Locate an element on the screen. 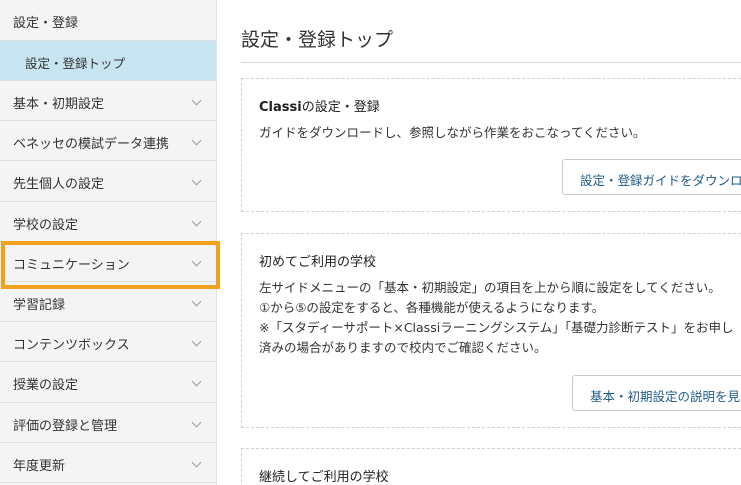  card-description-line: 済みの場合がありますので校内でご確認ください。 is located at coordinates (403, 347).